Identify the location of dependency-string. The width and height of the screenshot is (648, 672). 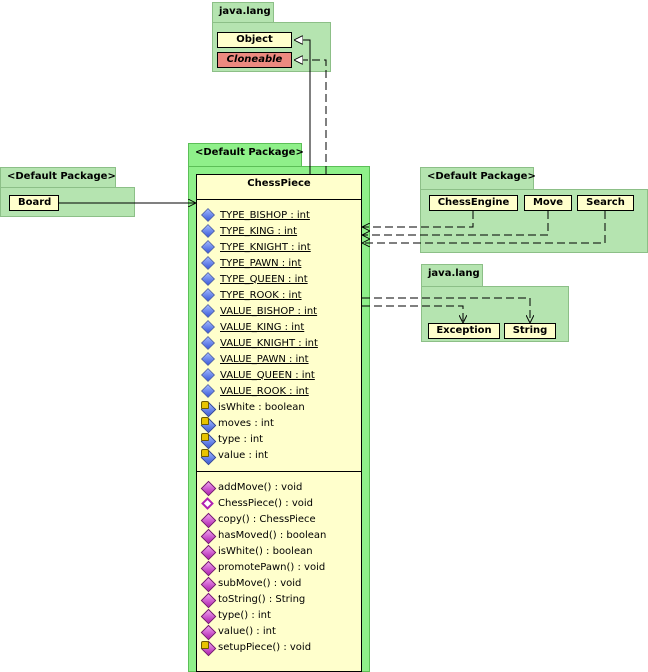
(446, 310).